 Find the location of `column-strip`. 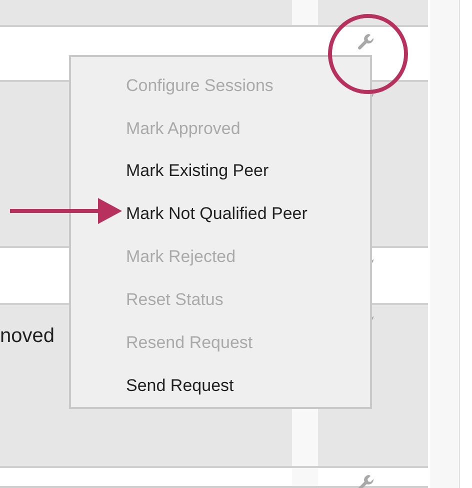

column-strip is located at coordinates (305, 12).